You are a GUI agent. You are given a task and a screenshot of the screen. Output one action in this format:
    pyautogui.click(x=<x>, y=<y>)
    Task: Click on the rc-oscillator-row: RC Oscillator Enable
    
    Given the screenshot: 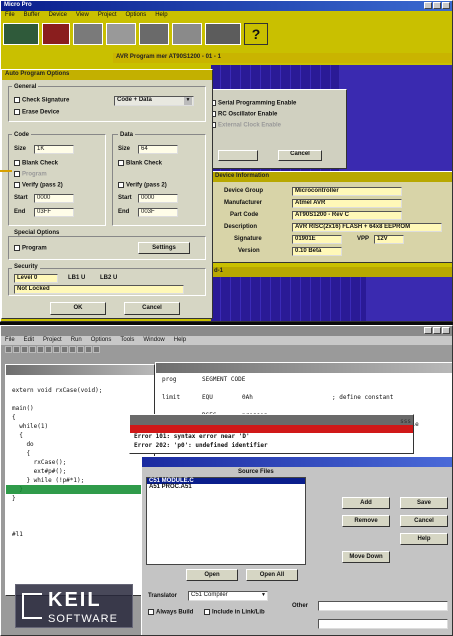 What is the action you would take?
    pyautogui.click(x=243, y=114)
    